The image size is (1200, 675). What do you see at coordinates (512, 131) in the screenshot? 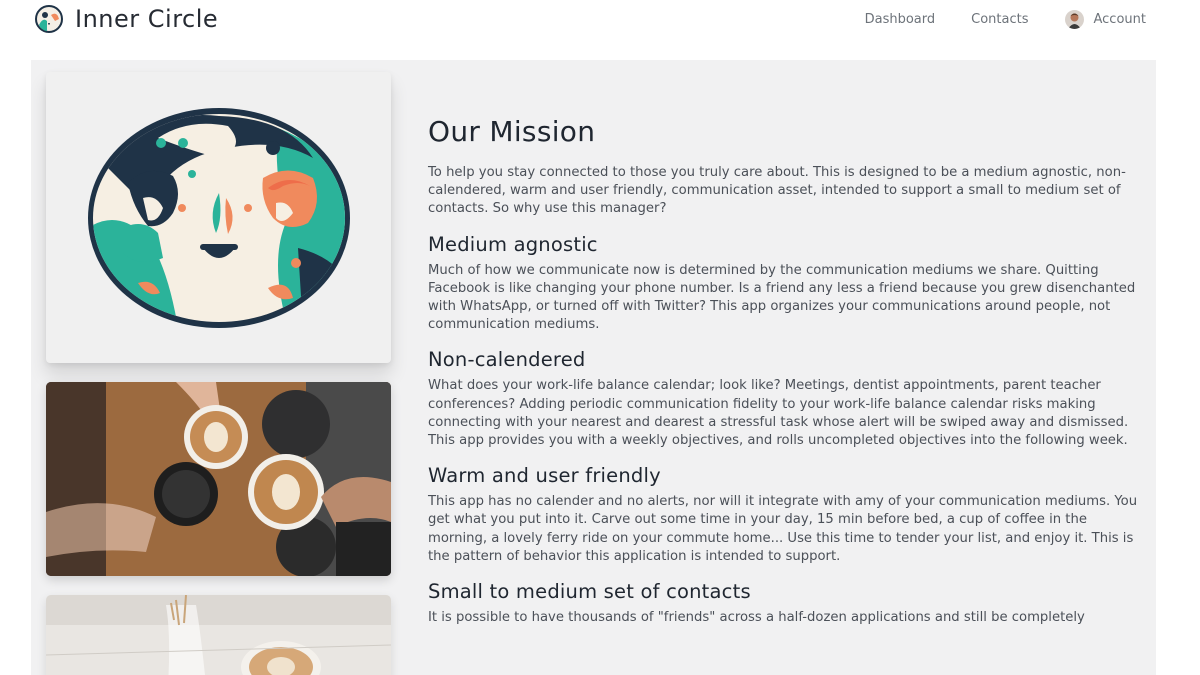
I see `page-title: Our Mission` at bounding box center [512, 131].